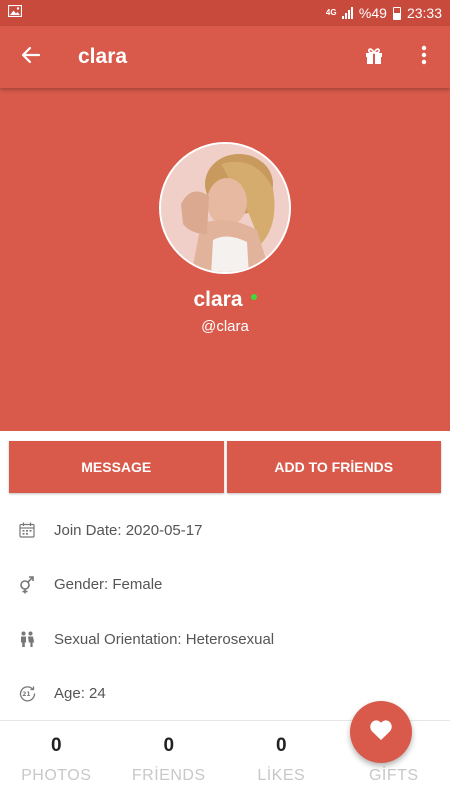  What do you see at coordinates (27, 639) in the screenshot?
I see `people-icon` at bounding box center [27, 639].